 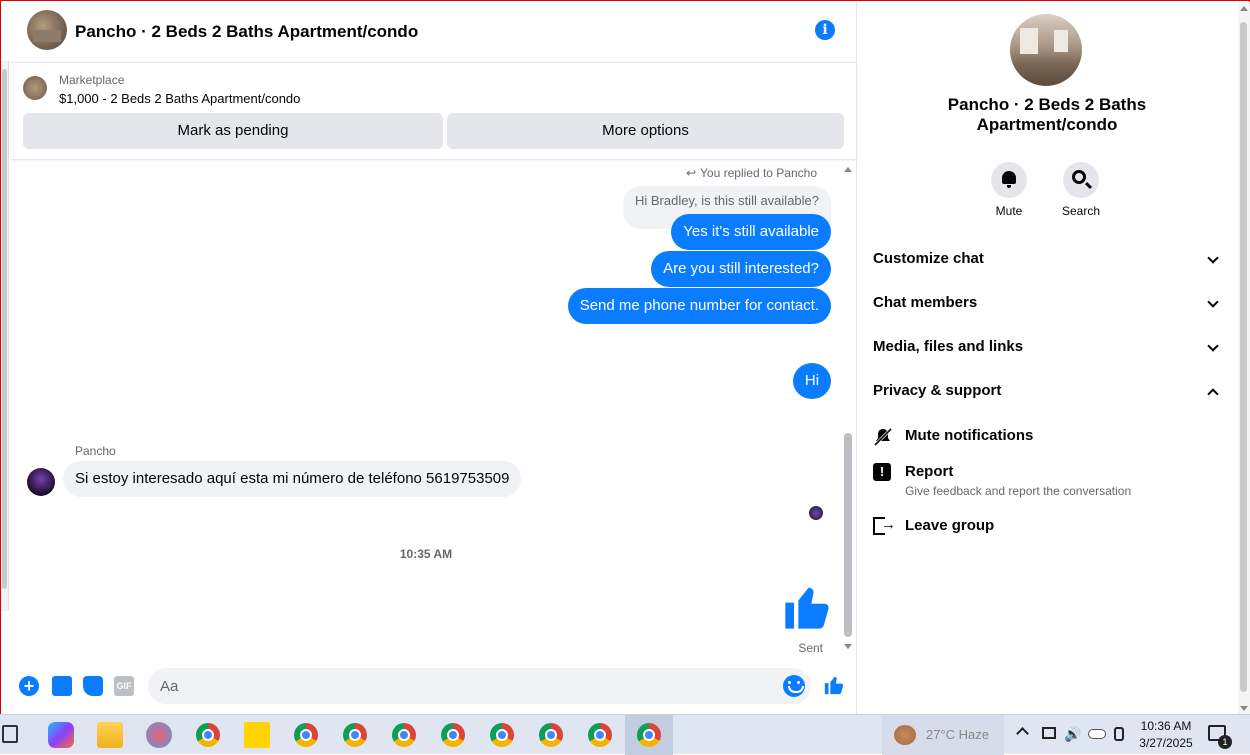 What do you see at coordinates (816, 513) in the screenshot?
I see `seen-indicator-avatar` at bounding box center [816, 513].